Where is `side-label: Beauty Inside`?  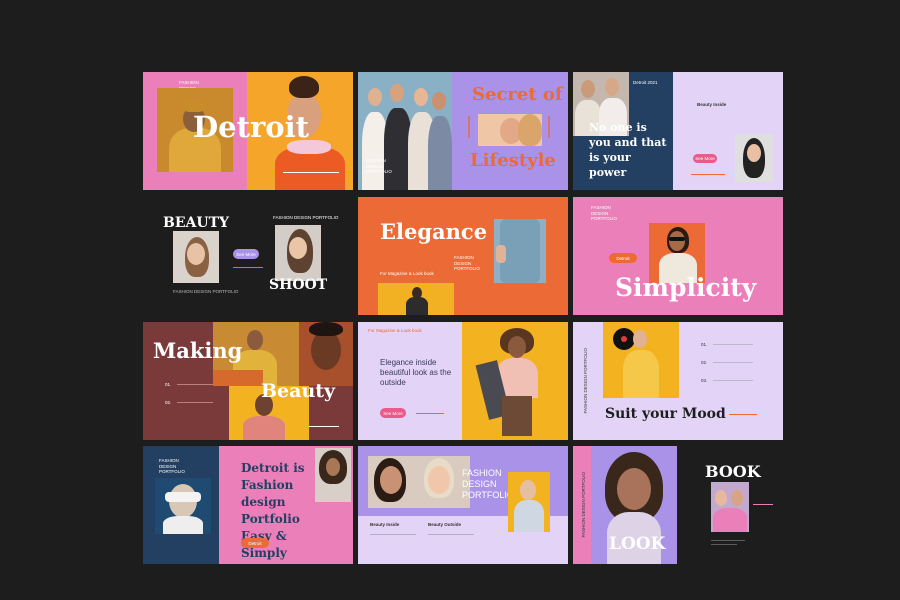 side-label: Beauty Inside is located at coordinates (712, 104).